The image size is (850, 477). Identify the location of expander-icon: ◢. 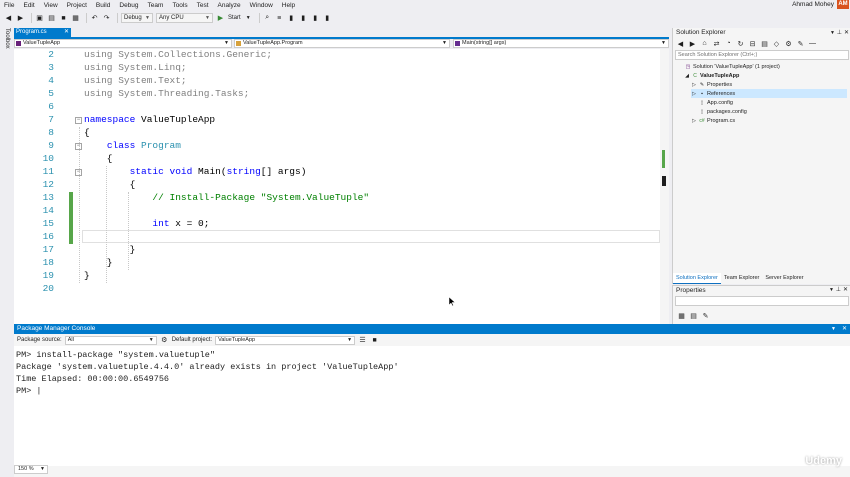
(687, 76).